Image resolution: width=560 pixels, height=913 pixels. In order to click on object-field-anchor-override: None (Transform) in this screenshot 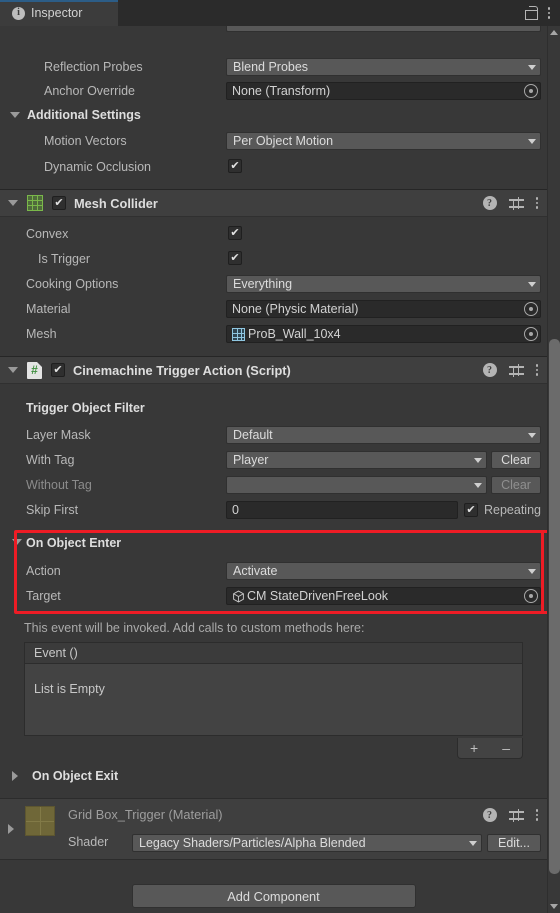, I will do `click(383, 91)`.